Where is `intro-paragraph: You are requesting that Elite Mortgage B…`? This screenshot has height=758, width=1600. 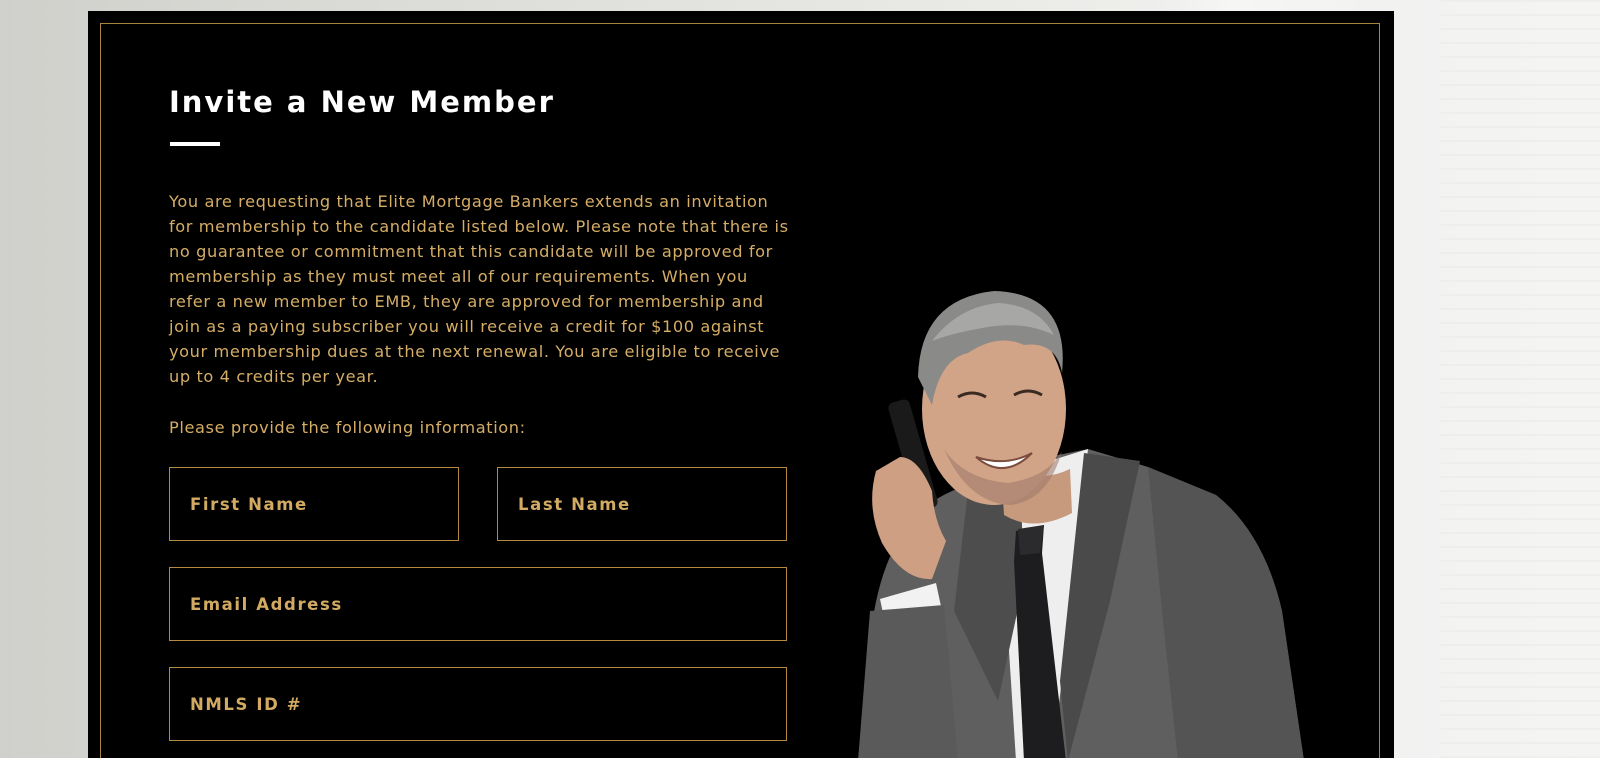
intro-paragraph: You are requesting that Elite Mortgage B… is located at coordinates (479, 289).